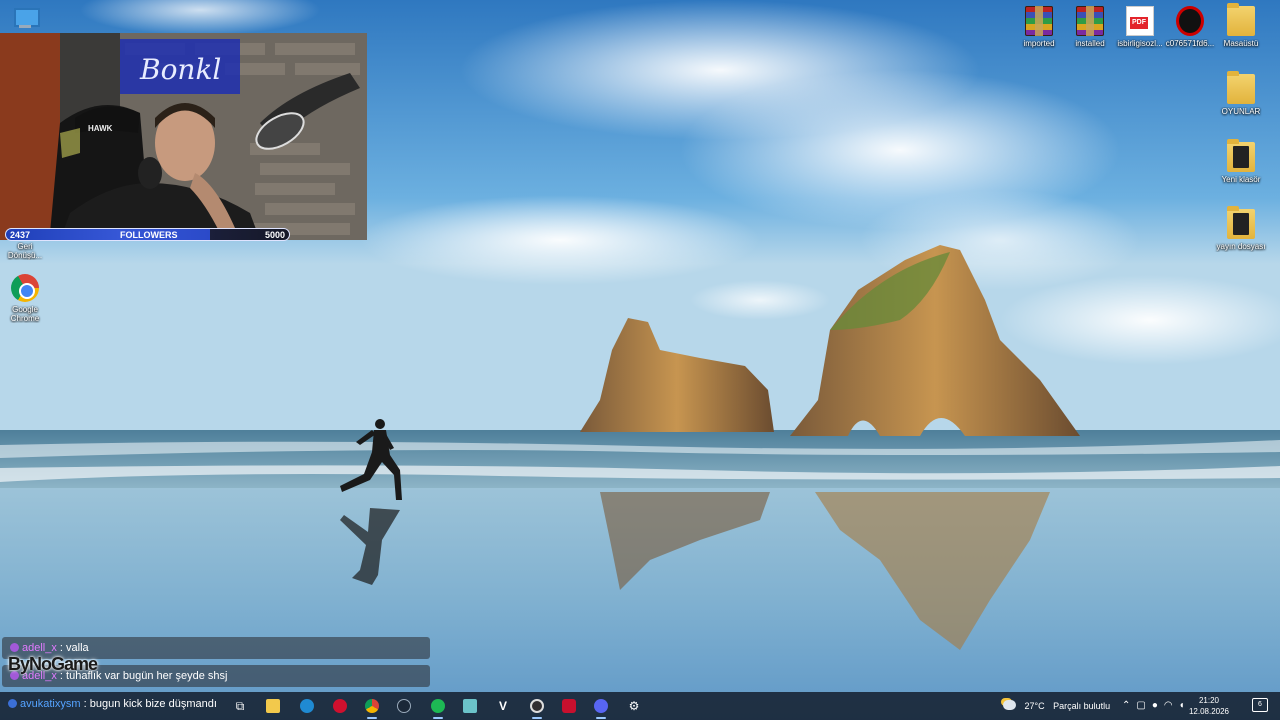 The image size is (1280, 720). I want to click on weather-temp: 27°C, so click(1034, 706).